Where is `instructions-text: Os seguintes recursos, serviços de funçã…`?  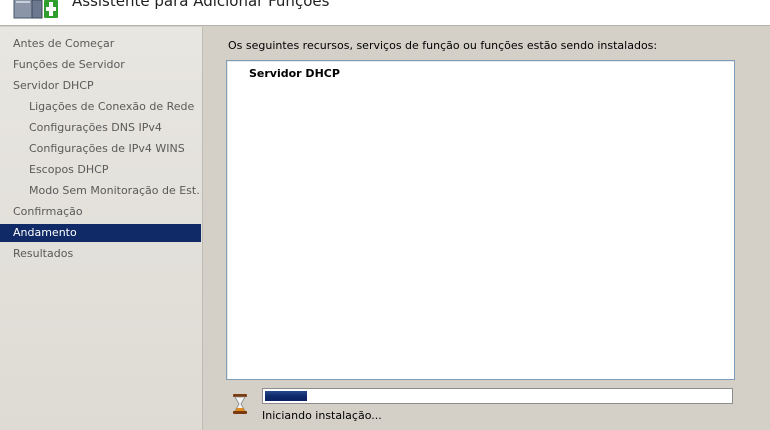
instructions-text: Os seguintes recursos, serviços de funçã… is located at coordinates (443, 45).